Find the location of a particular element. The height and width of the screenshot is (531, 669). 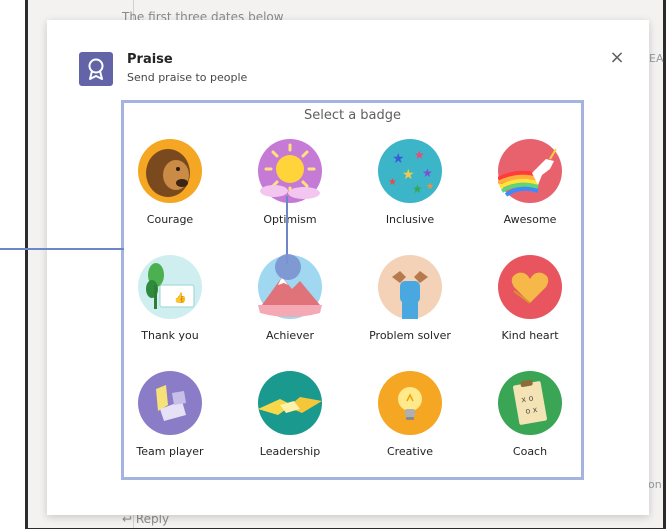

handshake-icon is located at coordinates (290, 403).